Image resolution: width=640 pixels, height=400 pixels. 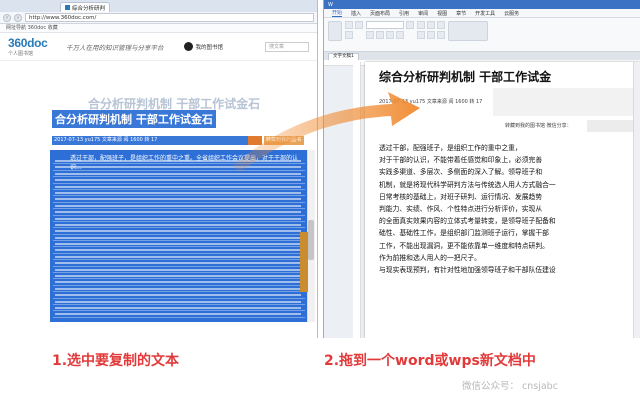 I want to click on indent-button, so click(x=441, y=25).